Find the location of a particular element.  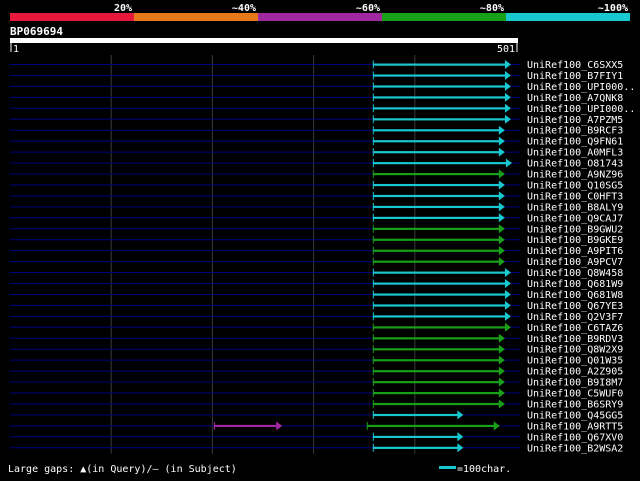

identity-legend-label: ~60% is located at coordinates (368, 8).